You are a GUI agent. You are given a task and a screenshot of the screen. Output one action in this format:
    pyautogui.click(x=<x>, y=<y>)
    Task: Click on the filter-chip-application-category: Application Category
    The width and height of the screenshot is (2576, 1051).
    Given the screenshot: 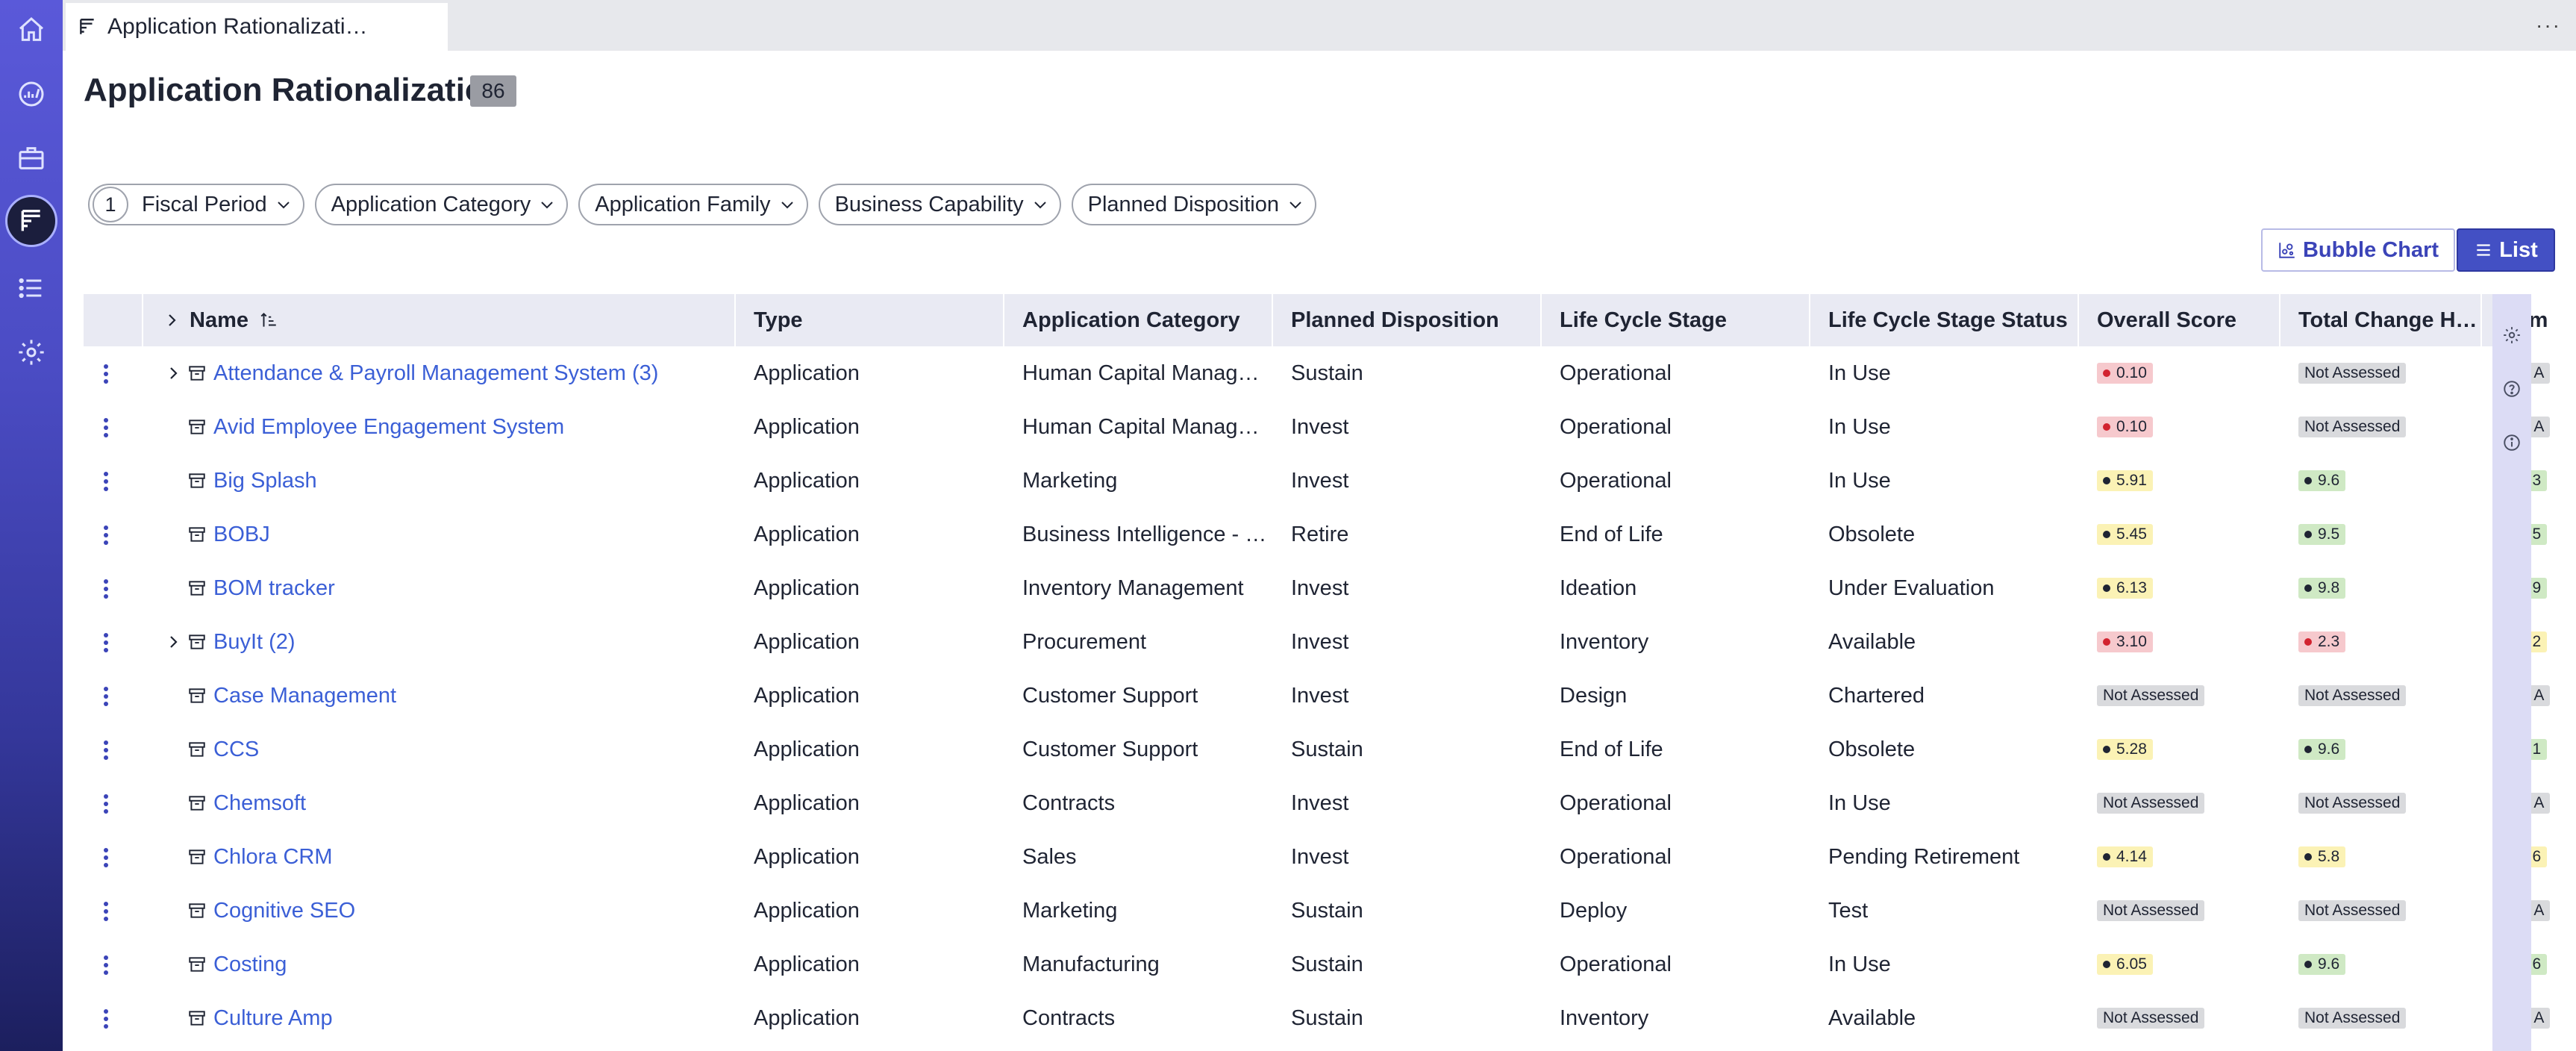 What is the action you would take?
    pyautogui.click(x=441, y=204)
    